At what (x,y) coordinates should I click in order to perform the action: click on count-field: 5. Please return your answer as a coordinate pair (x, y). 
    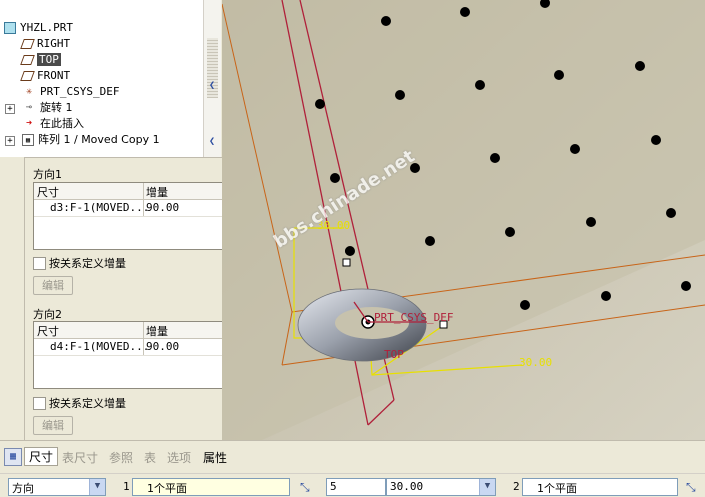
    Looking at the image, I should click on (356, 487).